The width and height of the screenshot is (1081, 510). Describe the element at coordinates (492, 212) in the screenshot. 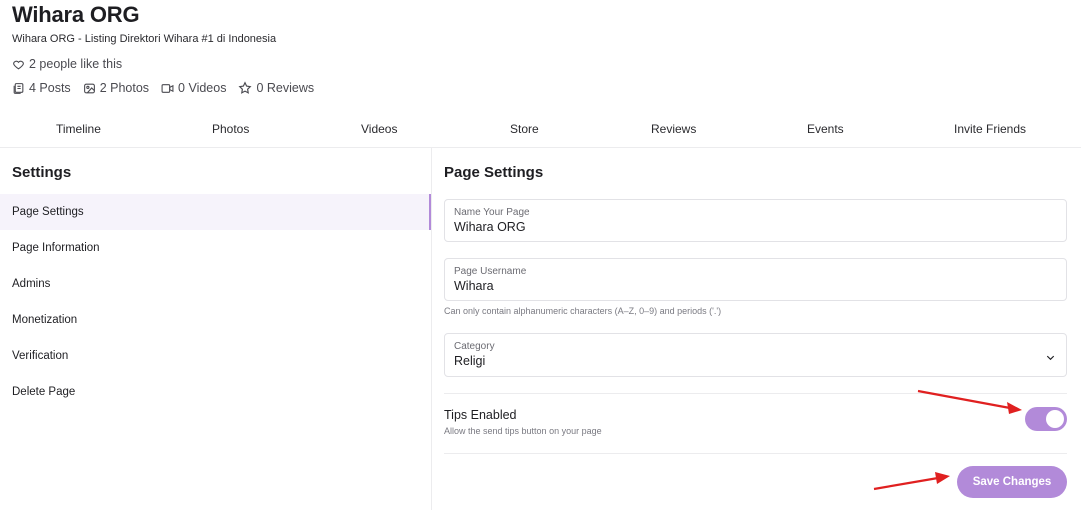

I see `page-name-label: Name Your Page` at that location.